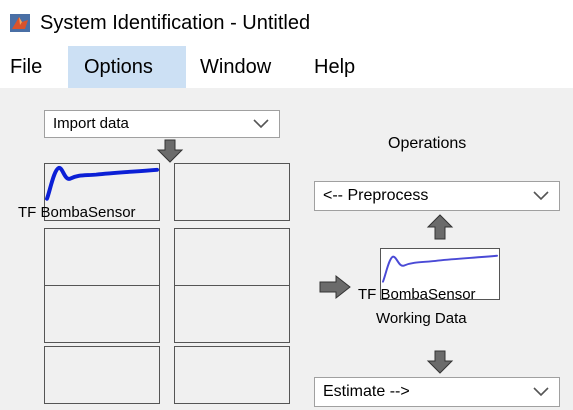  I want to click on working-data-name: TF BombaSensor, so click(417, 294).